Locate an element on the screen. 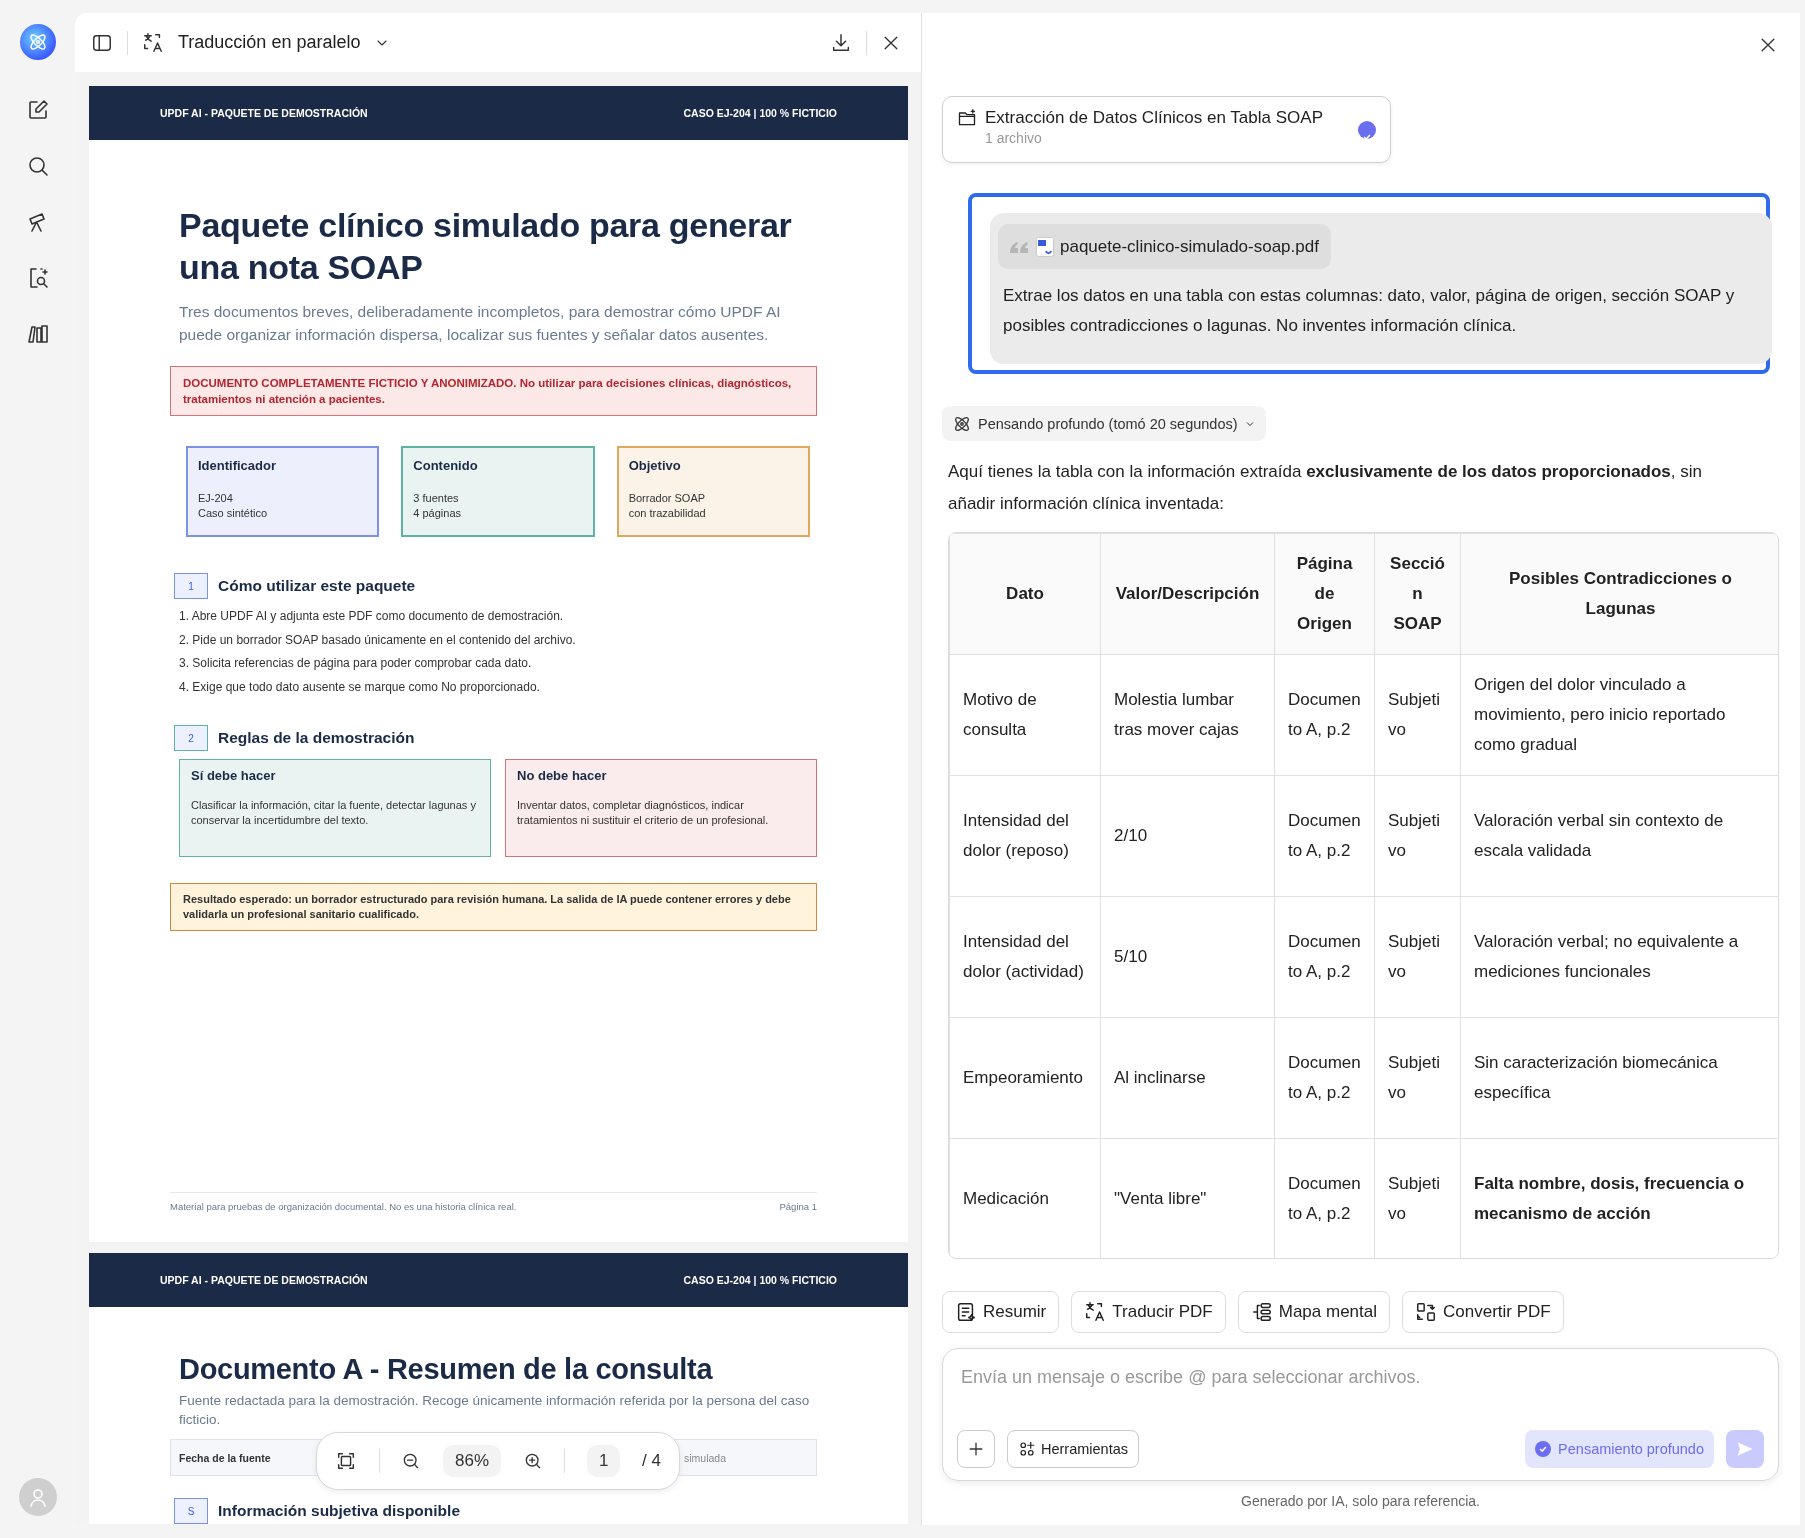 The image size is (1805, 1538). table-cell: Al inclinarse is located at coordinates (1187, 1078).